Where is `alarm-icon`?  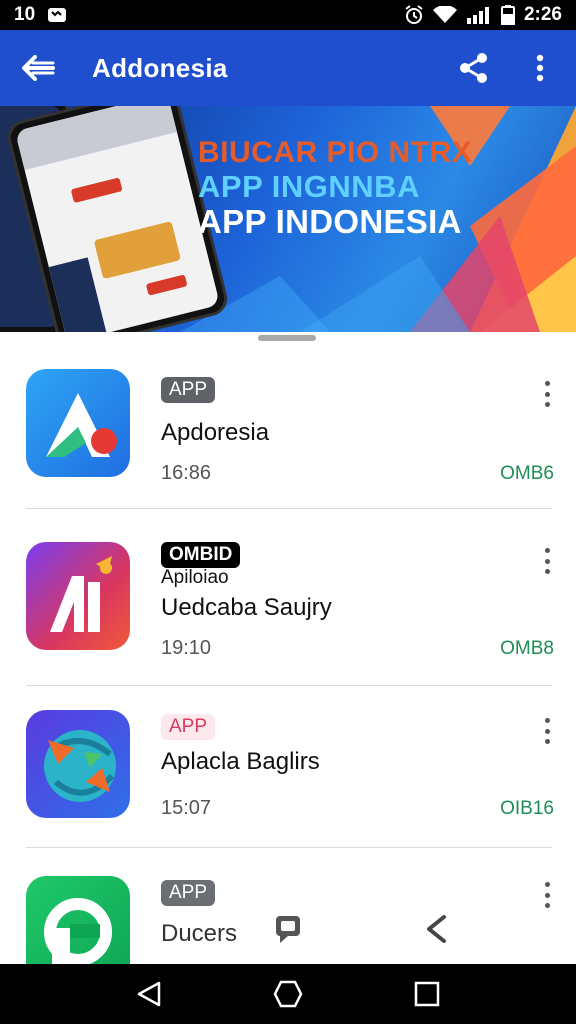
alarm-icon is located at coordinates (414, 15).